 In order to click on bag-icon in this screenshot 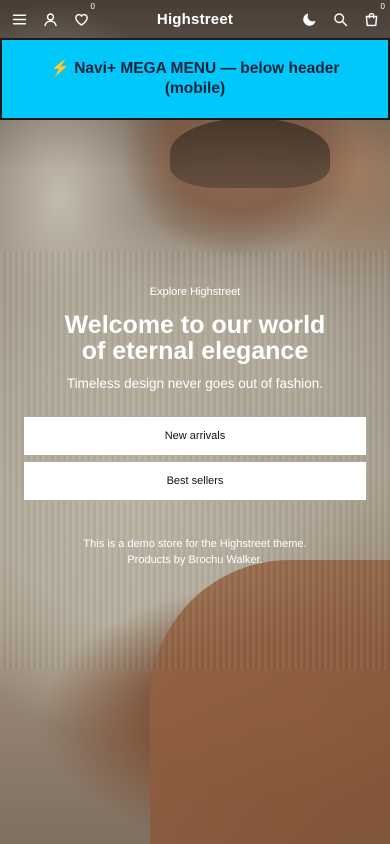, I will do `click(371, 19)`.